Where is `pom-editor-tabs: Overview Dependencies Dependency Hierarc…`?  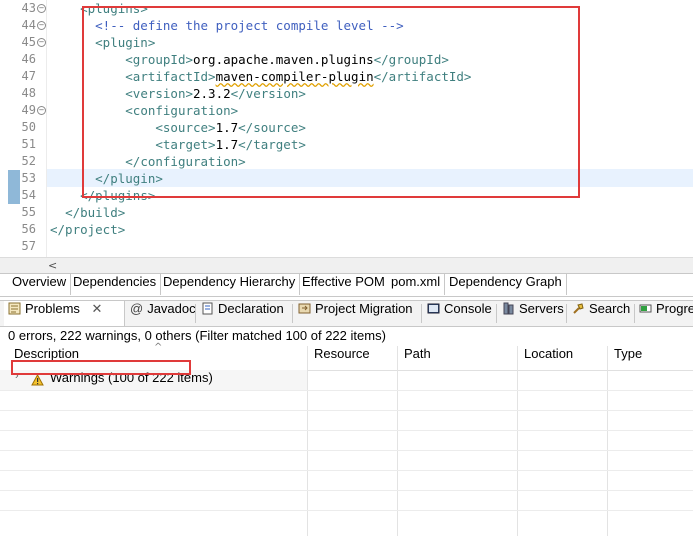 pom-editor-tabs: Overview Dependencies Dependency Hierarc… is located at coordinates (346, 285).